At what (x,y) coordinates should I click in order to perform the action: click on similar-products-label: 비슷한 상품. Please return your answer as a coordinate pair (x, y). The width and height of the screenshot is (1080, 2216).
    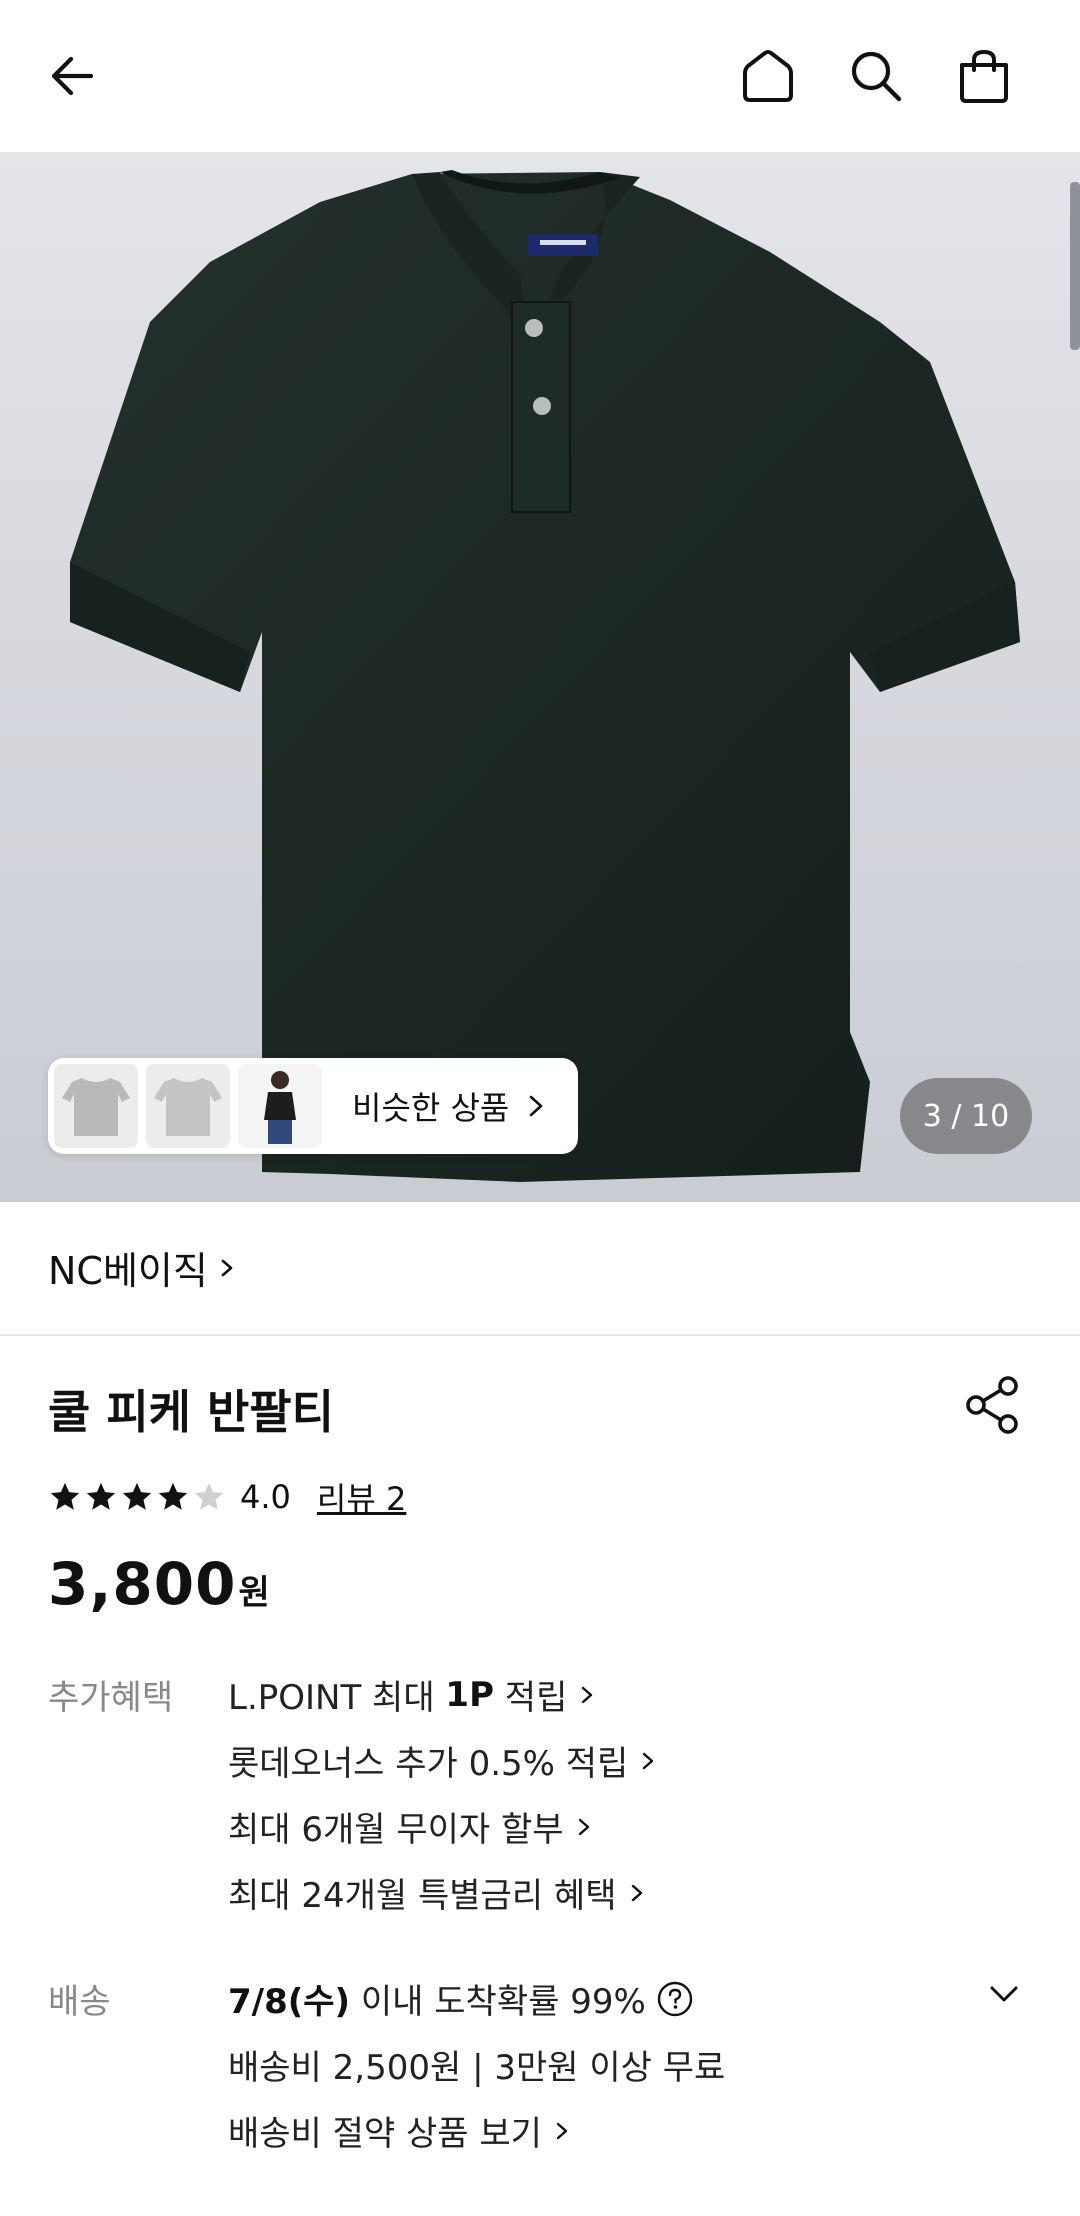
    Looking at the image, I should click on (431, 1108).